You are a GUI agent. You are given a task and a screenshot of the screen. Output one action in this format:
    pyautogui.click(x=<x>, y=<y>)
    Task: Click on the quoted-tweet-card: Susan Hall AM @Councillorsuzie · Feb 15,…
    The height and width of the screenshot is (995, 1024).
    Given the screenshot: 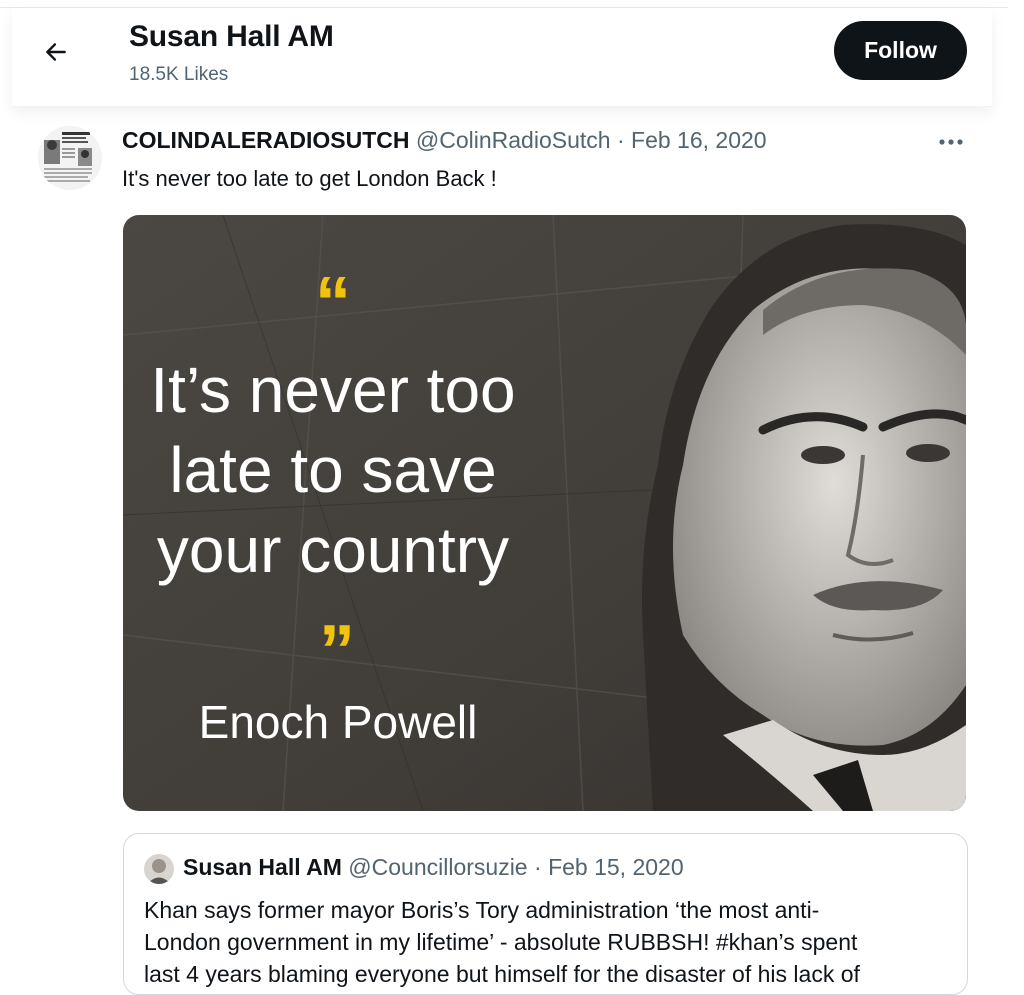 What is the action you would take?
    pyautogui.click(x=545, y=914)
    